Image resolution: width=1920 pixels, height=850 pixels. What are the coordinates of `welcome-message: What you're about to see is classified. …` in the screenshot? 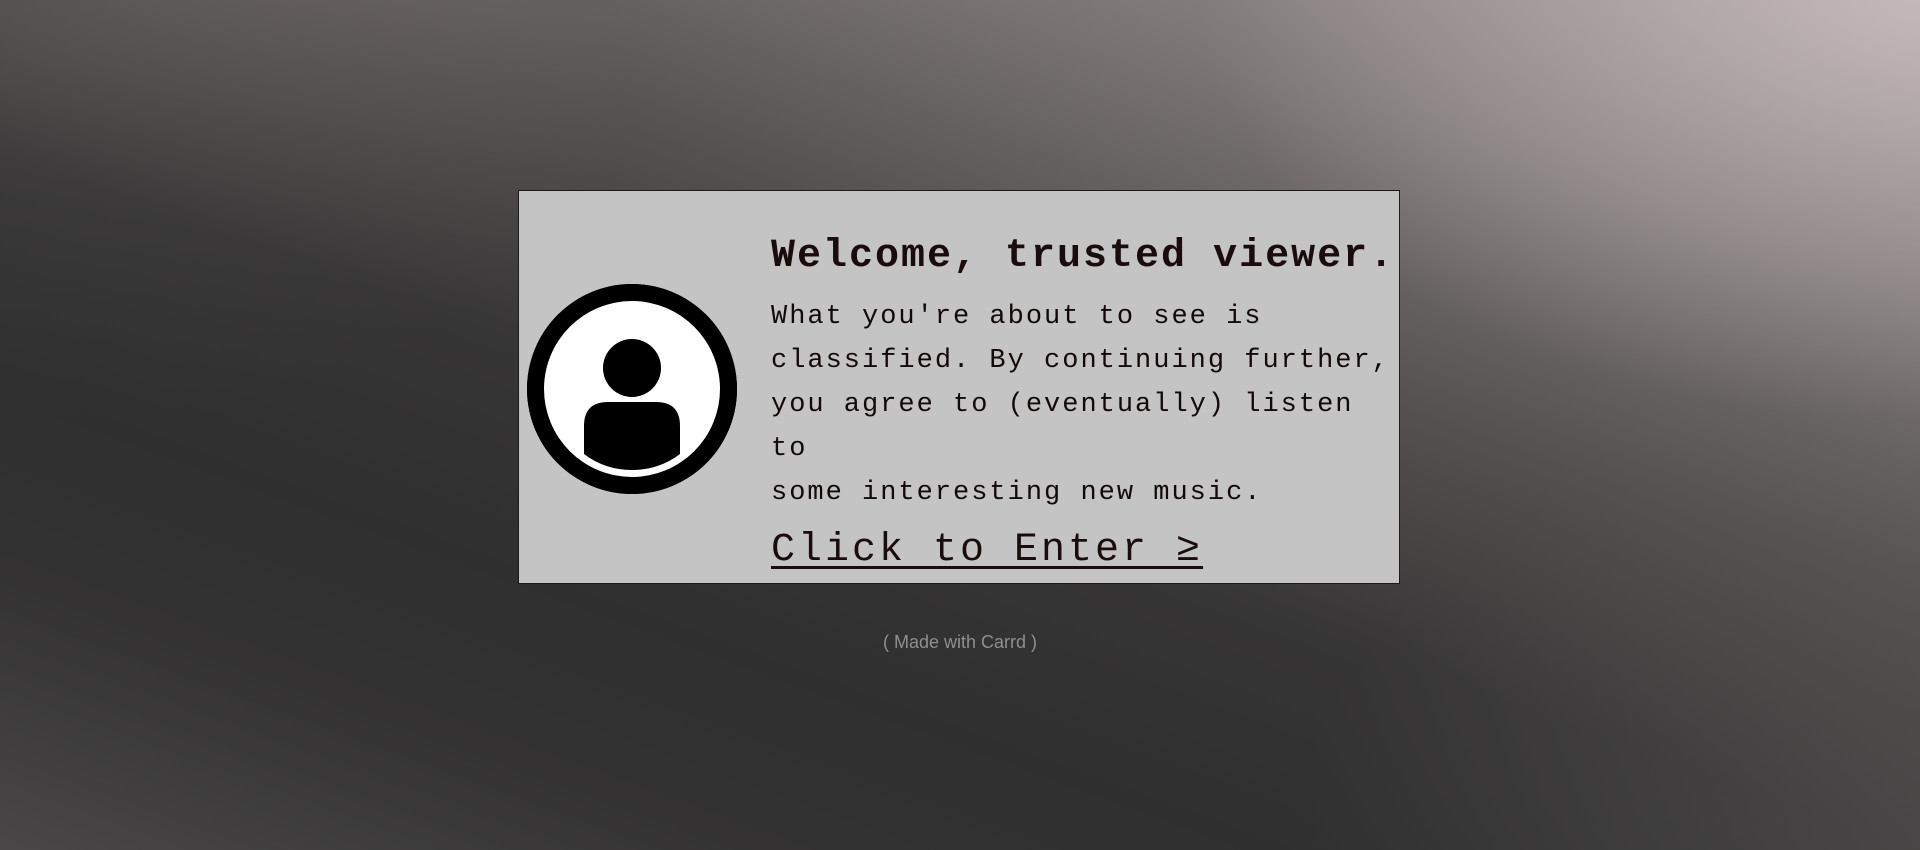 It's located at (1080, 405).